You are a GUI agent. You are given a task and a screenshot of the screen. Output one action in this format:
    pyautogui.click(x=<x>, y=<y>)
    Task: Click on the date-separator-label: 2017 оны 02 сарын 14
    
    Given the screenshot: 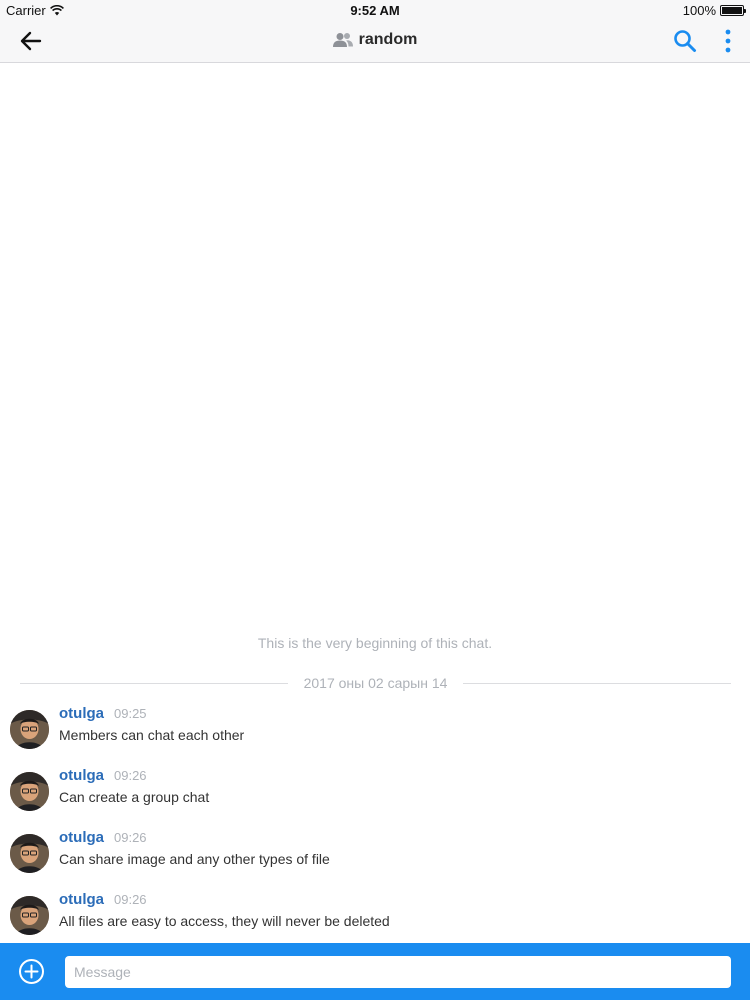 What is the action you would take?
    pyautogui.click(x=375, y=683)
    